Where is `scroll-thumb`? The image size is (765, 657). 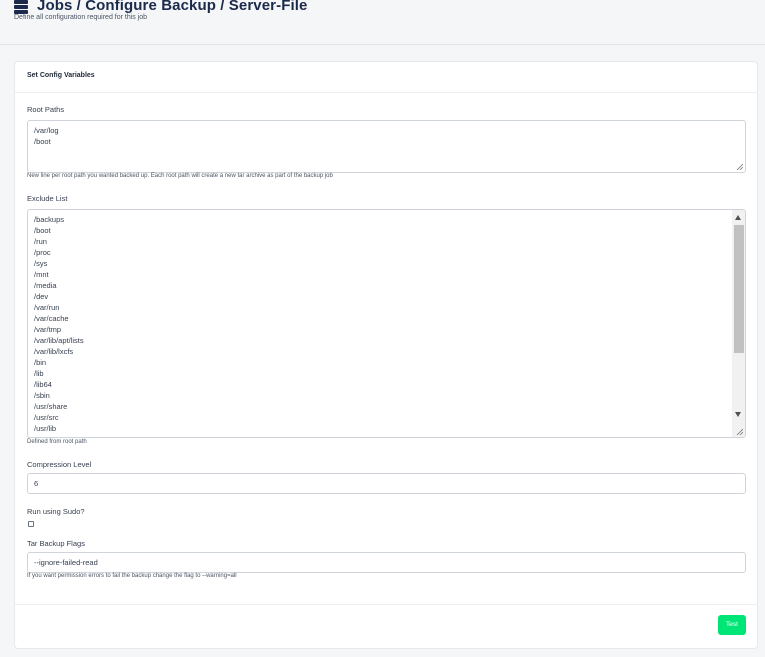 scroll-thumb is located at coordinates (739, 289).